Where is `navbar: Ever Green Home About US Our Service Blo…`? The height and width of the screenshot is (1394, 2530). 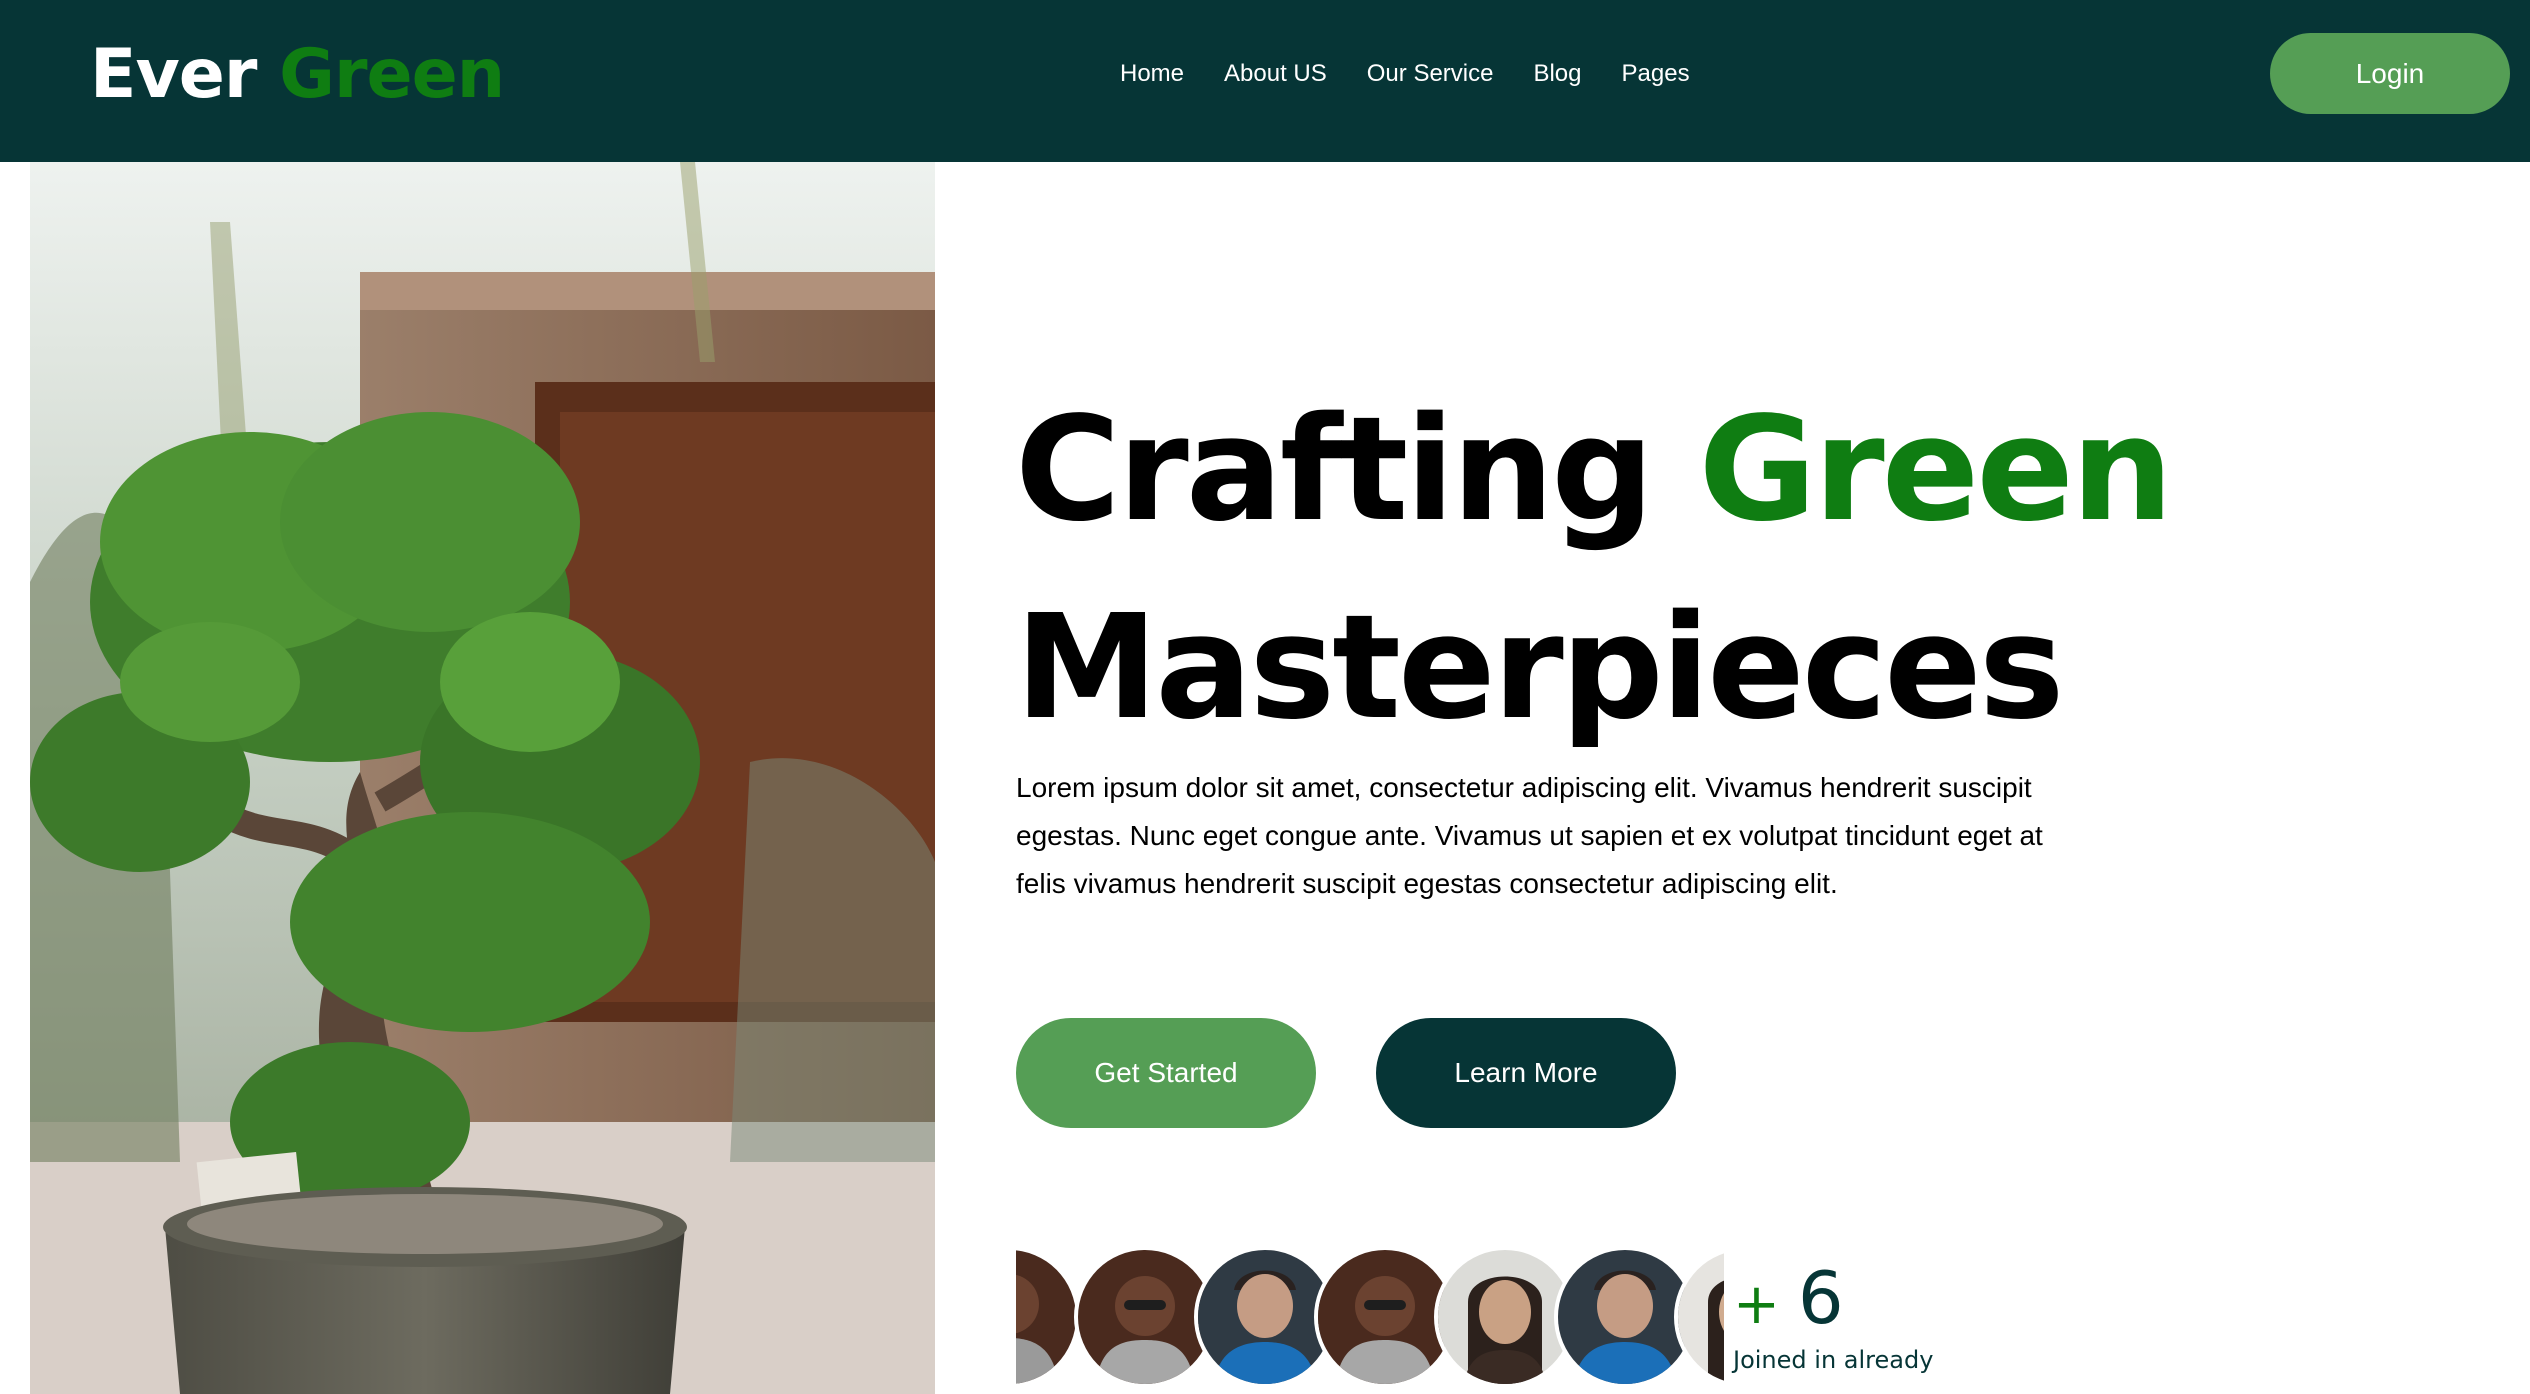 navbar: Ever Green Home About US Our Service Blo… is located at coordinates (1265, 81).